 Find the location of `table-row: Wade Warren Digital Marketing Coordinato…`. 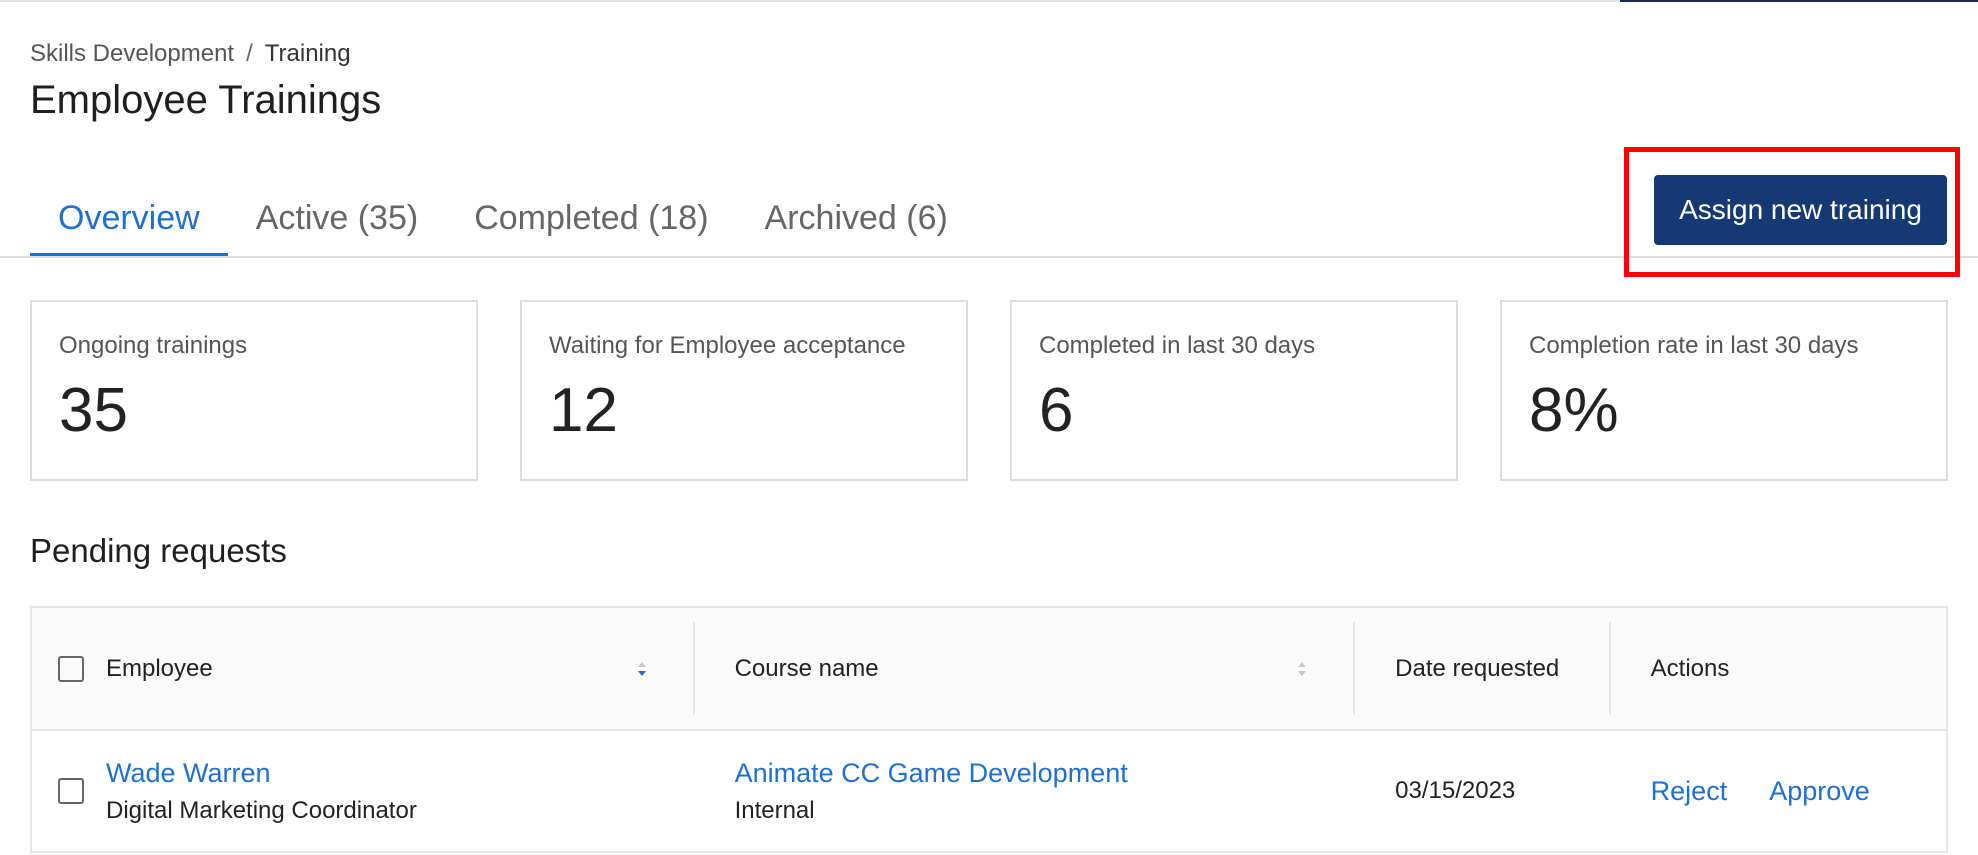

table-row: Wade Warren Digital Marketing Coordinato… is located at coordinates (989, 792).